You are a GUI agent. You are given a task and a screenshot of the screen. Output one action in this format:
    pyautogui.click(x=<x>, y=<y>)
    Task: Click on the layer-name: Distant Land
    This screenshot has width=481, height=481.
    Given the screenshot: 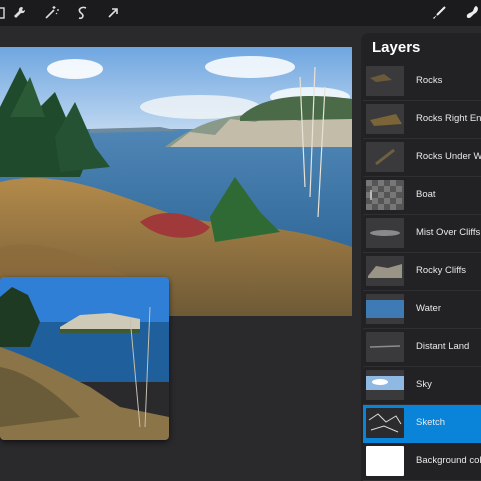 What is the action you would take?
    pyautogui.click(x=443, y=346)
    